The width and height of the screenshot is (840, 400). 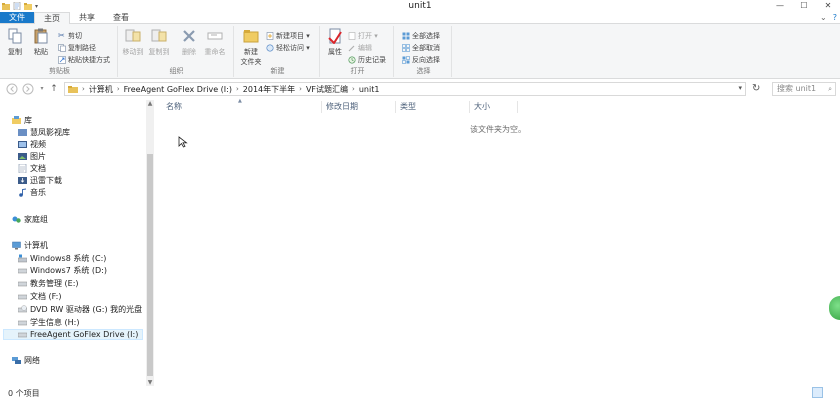 I want to click on breadcrumb-drive: FreeAgent GoFlex Drive (I:), so click(x=178, y=89).